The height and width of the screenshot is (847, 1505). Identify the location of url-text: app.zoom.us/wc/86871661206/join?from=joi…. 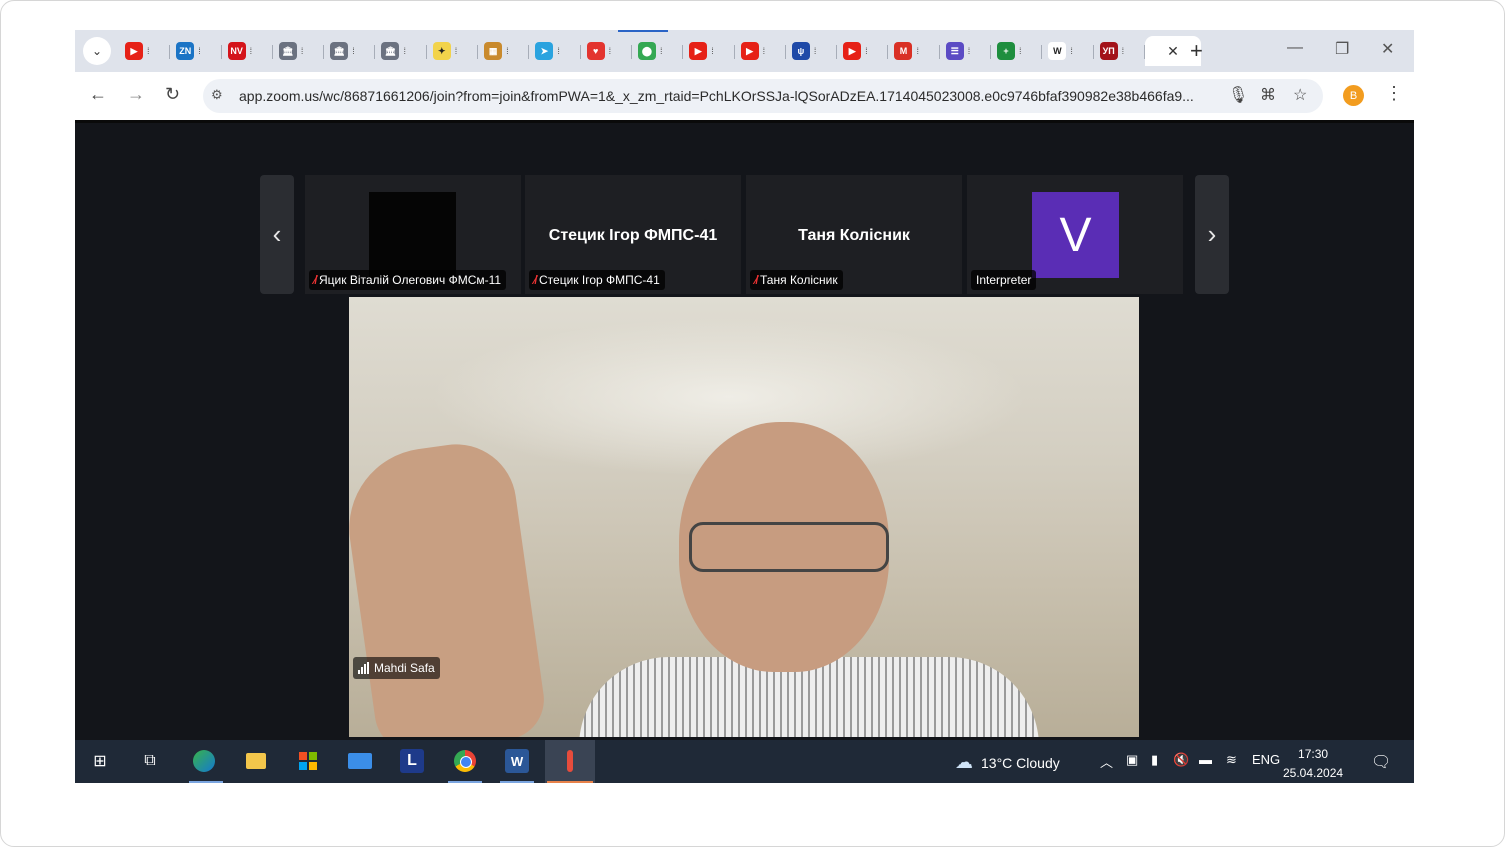
(726, 96).